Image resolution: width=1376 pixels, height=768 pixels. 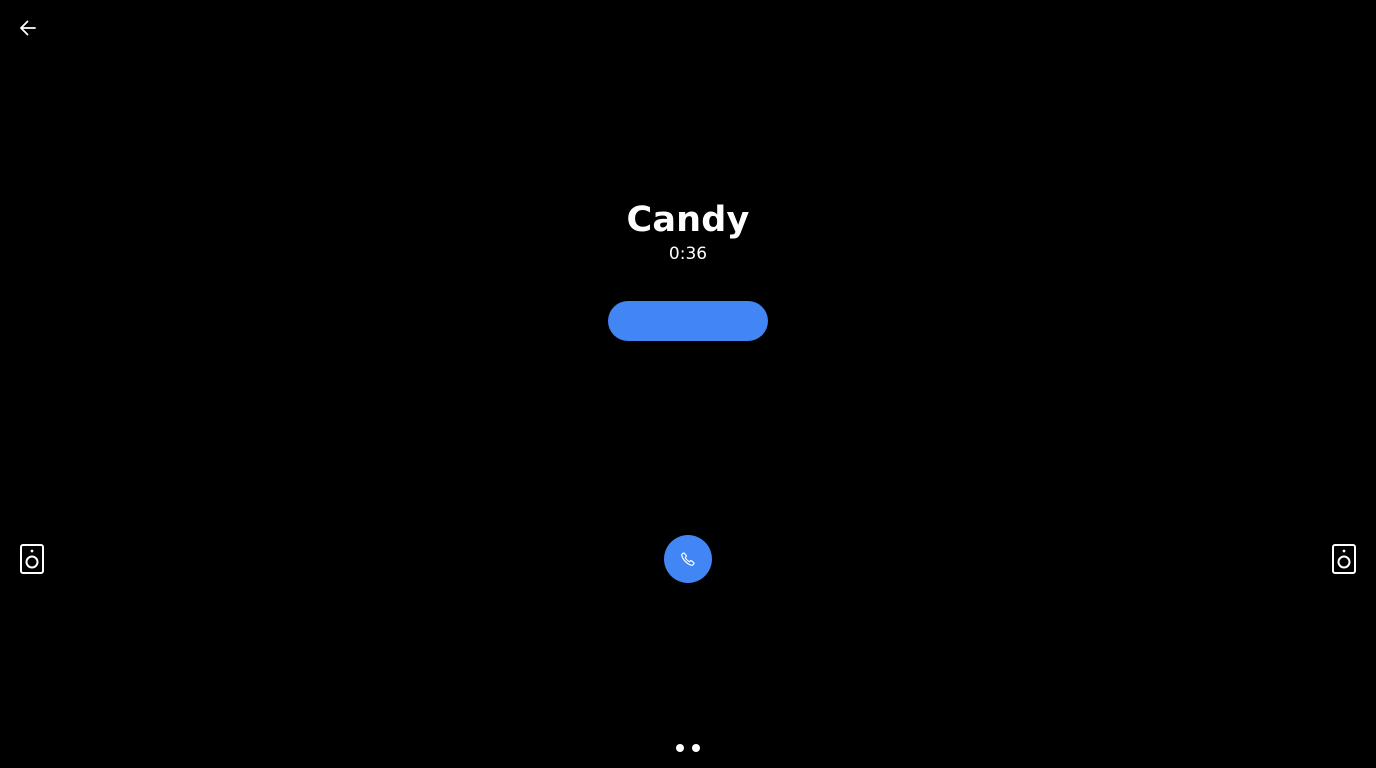 I want to click on caller-info: Candy 0:36, so click(x=688, y=232).